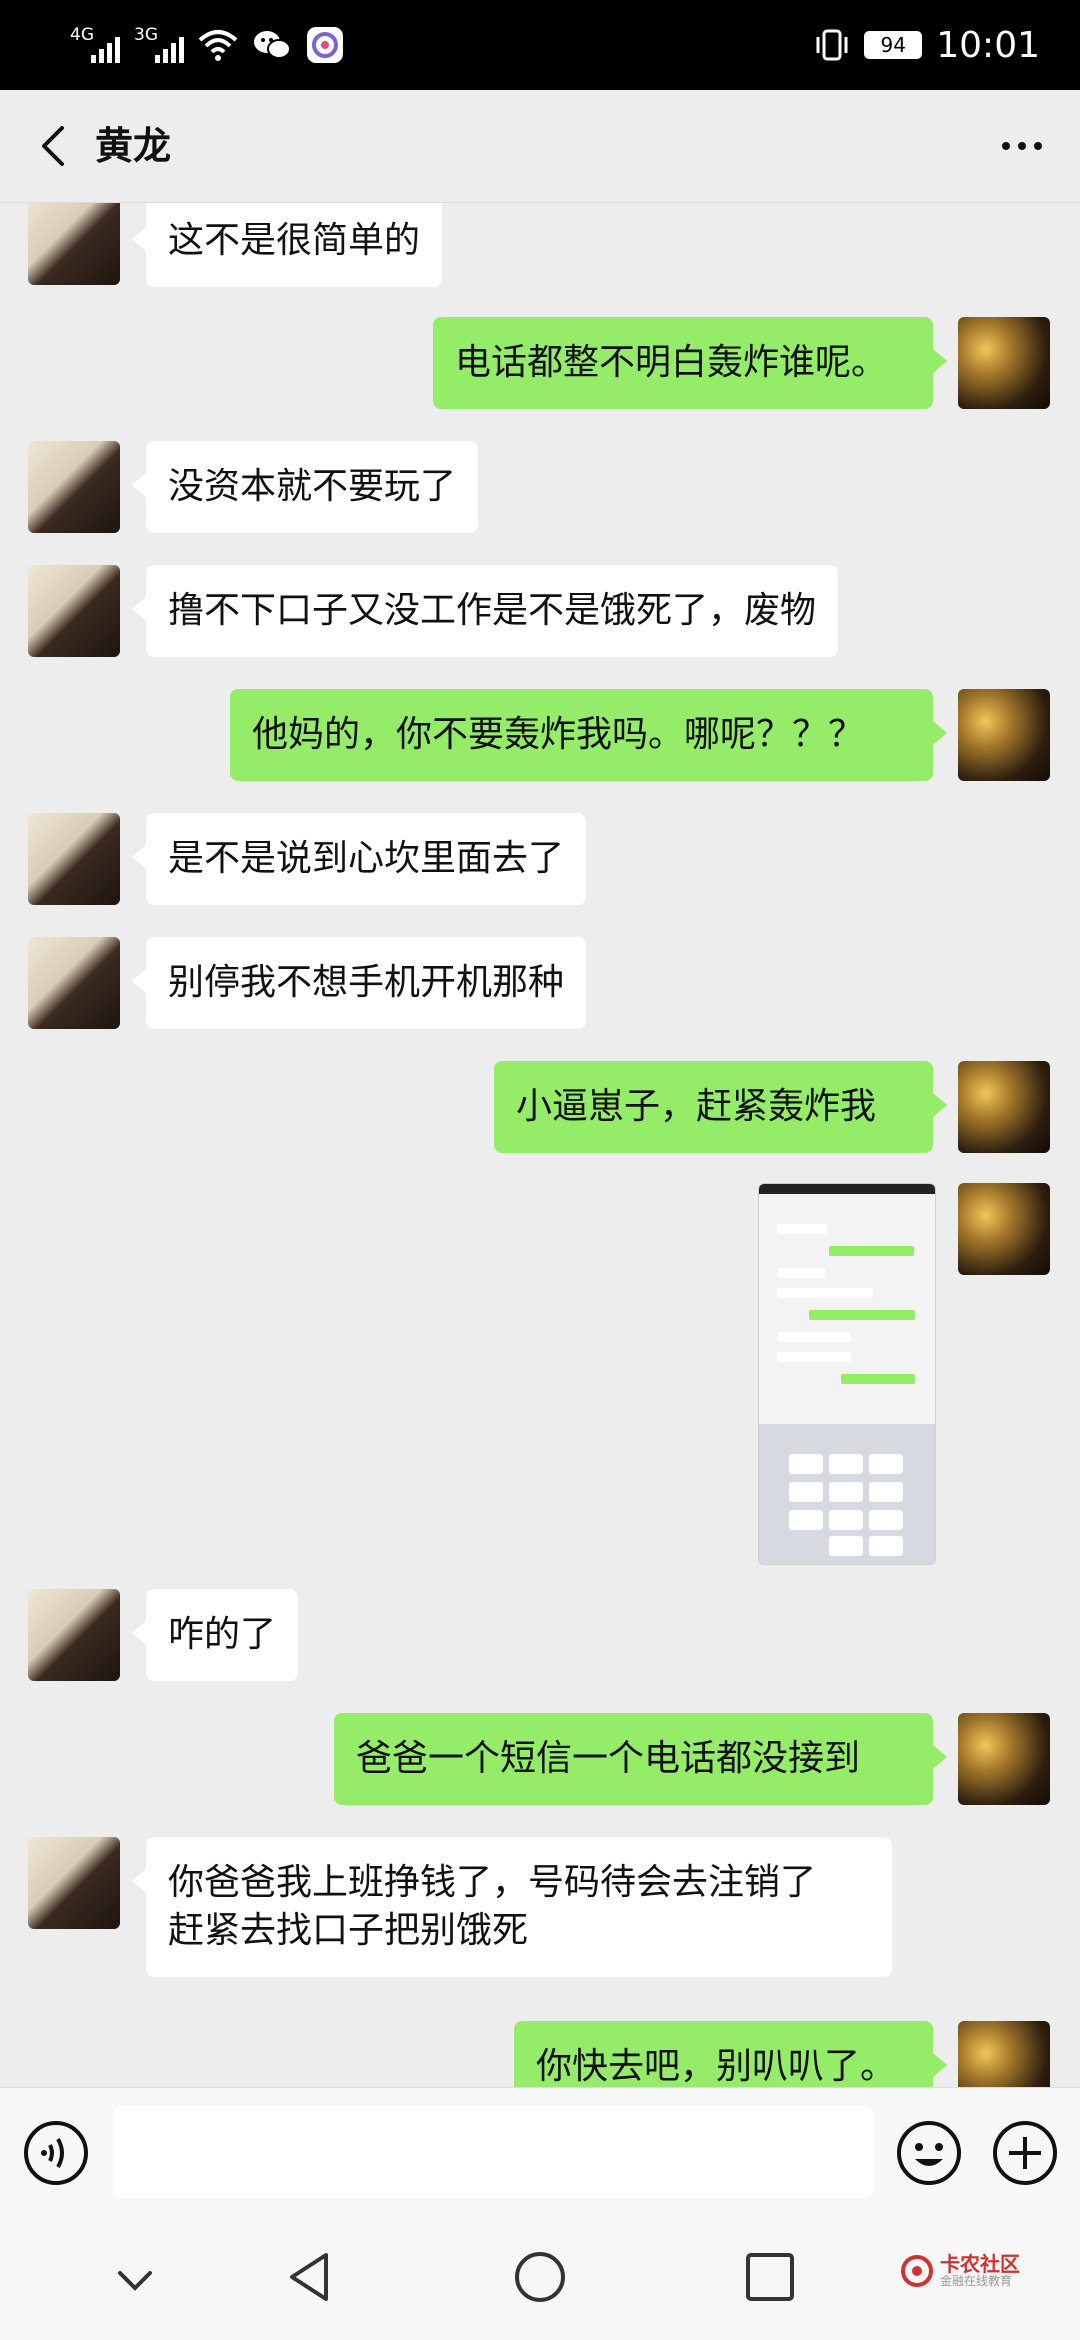  What do you see at coordinates (540, 2277) in the screenshot?
I see `nav-home-icon` at bounding box center [540, 2277].